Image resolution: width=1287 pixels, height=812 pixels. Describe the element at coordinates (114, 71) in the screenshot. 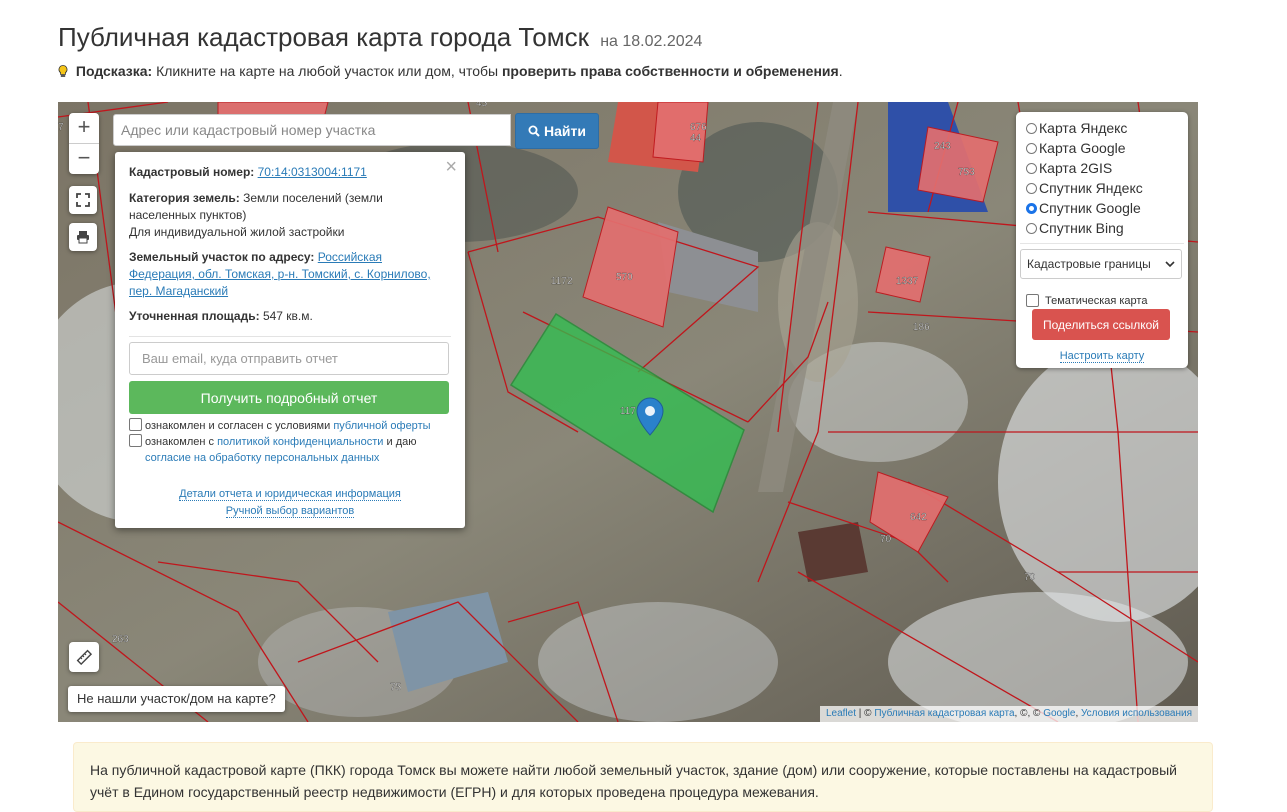

I see `hint-label: Подсказка:` at that location.